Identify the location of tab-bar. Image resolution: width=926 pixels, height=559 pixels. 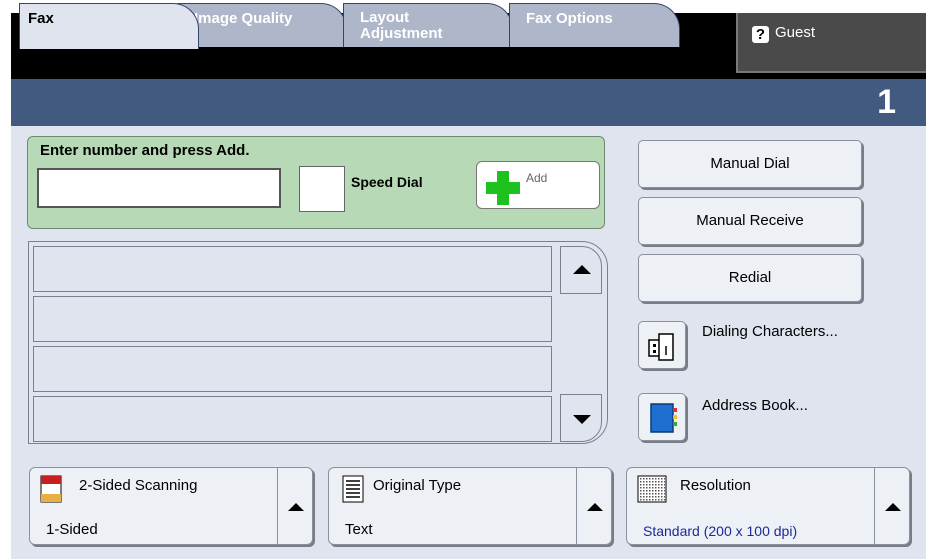
(468, 102).